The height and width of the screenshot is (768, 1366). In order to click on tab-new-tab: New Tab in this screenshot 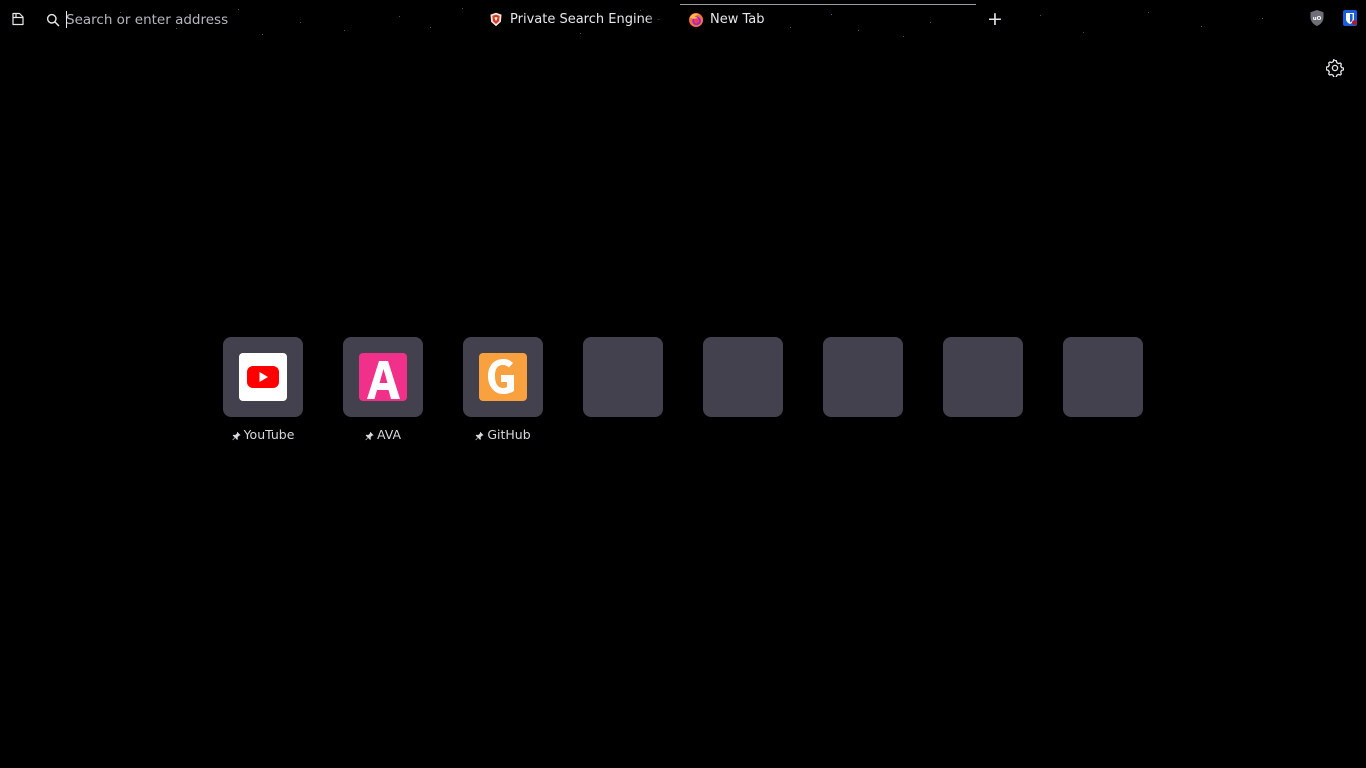, I will do `click(828, 19)`.